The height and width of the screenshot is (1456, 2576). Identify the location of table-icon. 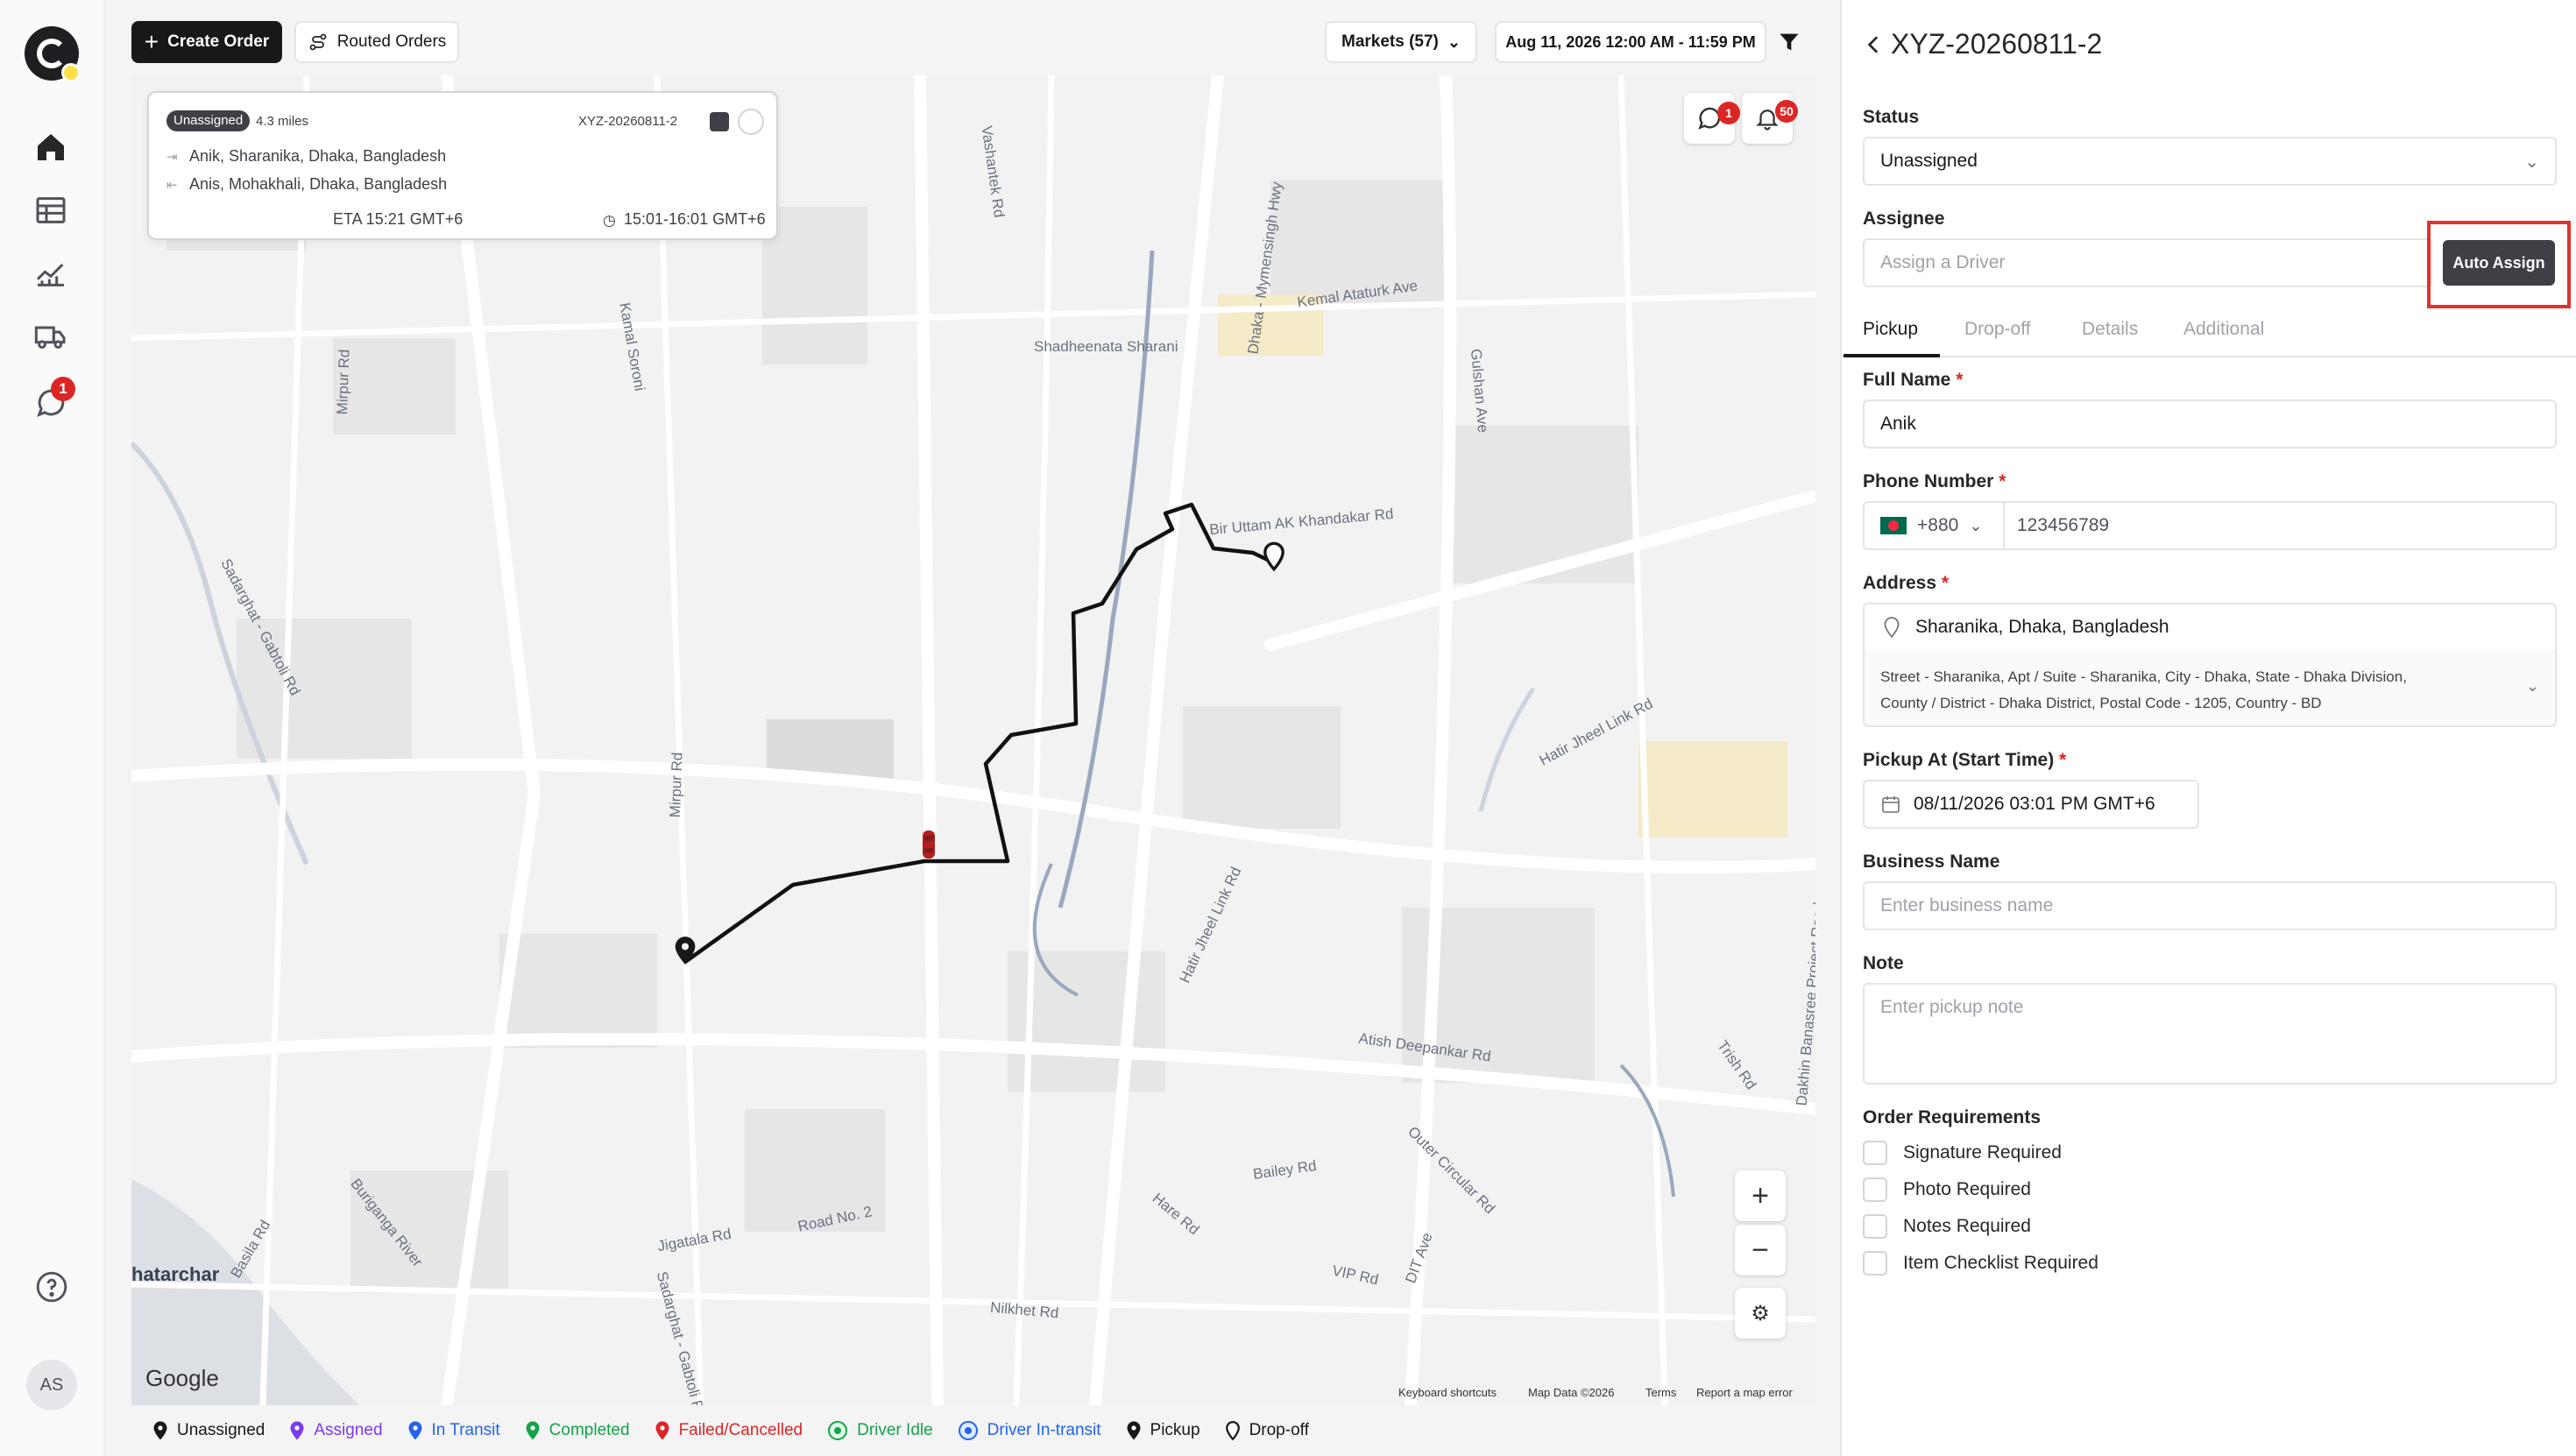
(50, 210).